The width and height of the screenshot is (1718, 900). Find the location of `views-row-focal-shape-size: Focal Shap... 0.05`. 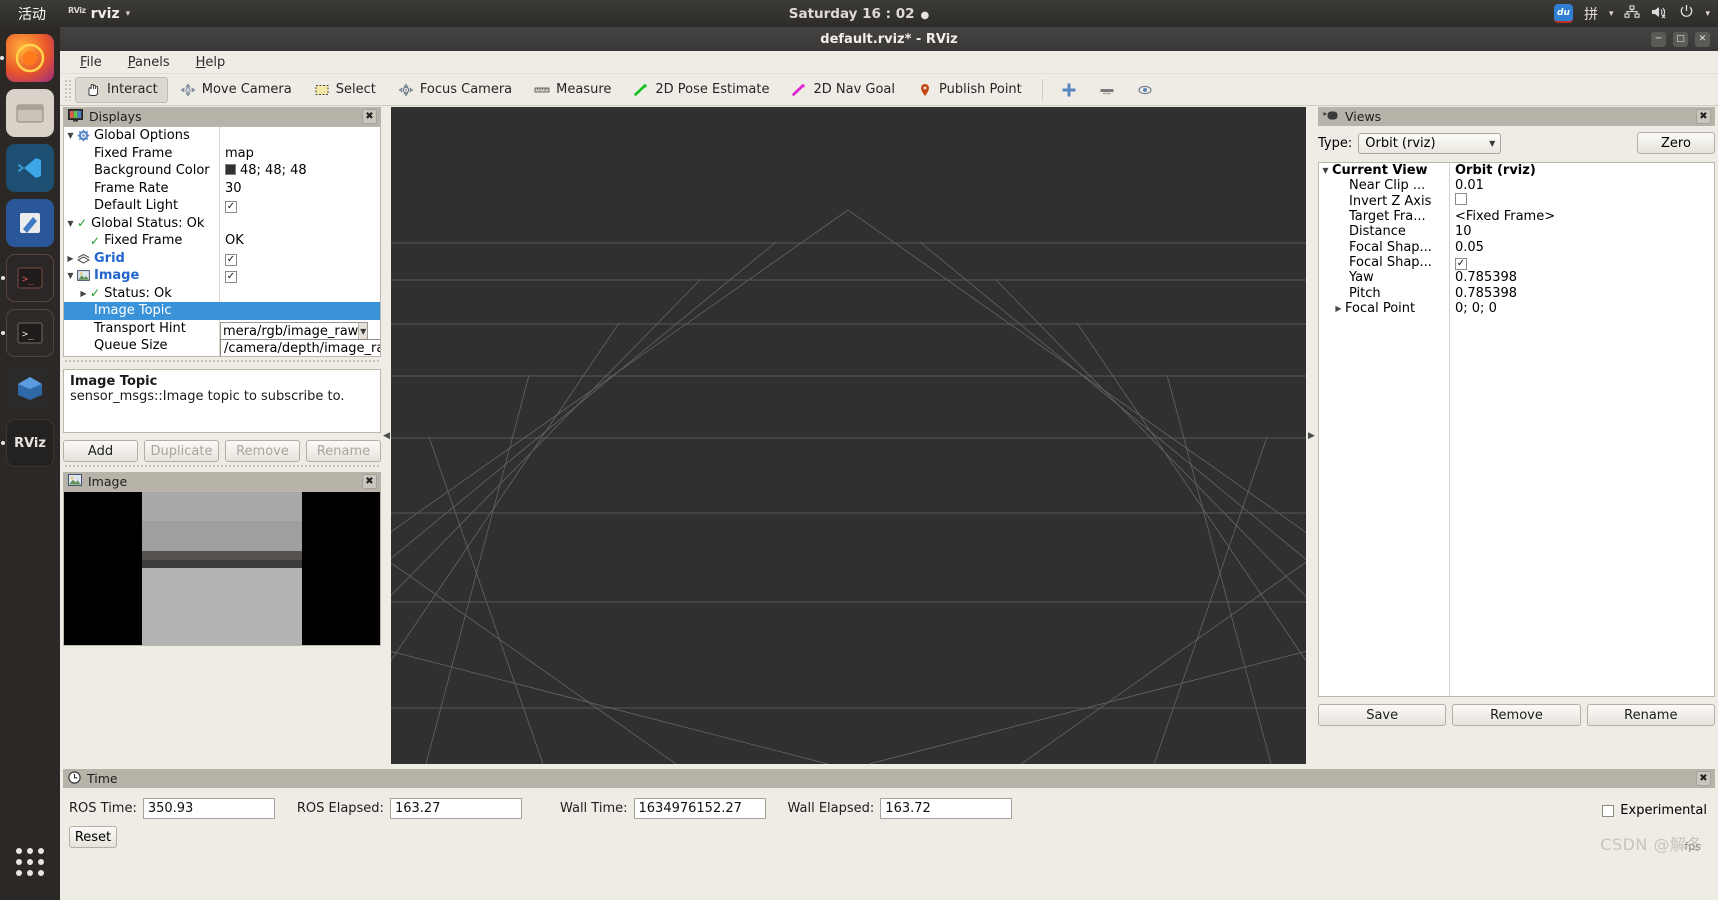

views-row-focal-shape-size: Focal Shap... 0.05 is located at coordinates (1516, 247).